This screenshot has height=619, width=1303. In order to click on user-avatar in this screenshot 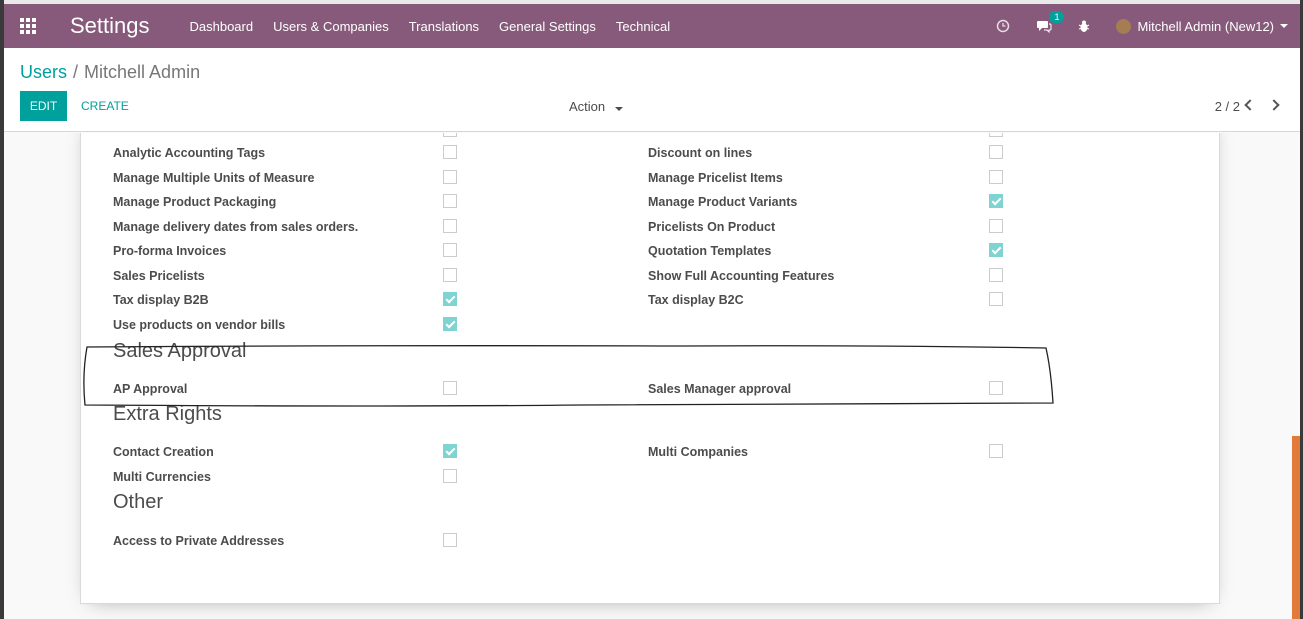, I will do `click(1124, 26)`.